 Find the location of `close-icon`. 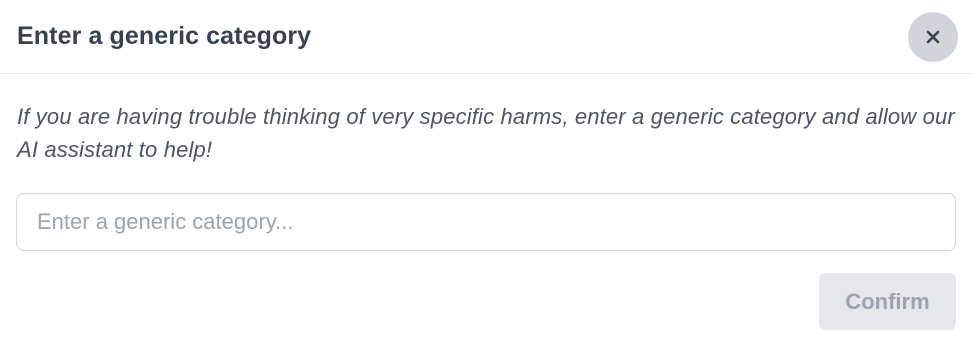

close-icon is located at coordinates (933, 37).